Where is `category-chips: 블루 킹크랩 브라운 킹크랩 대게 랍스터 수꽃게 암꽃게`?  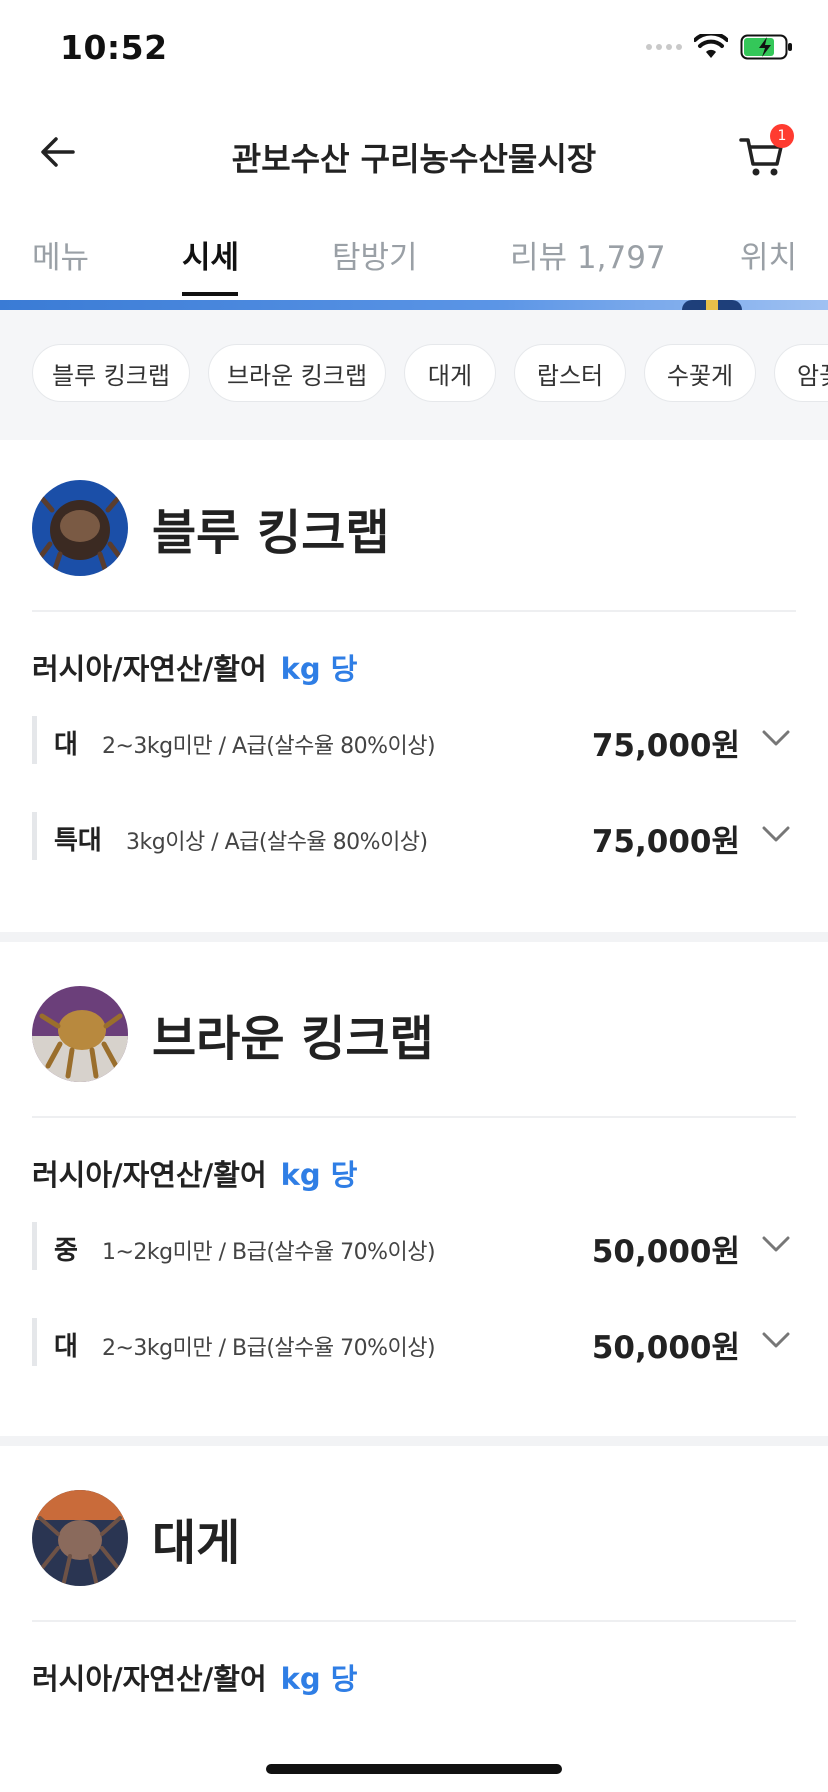 category-chips: 블루 킹크랩 브라운 킹크랩 대게 랍스터 수꽃게 암꽃게 is located at coordinates (414, 375).